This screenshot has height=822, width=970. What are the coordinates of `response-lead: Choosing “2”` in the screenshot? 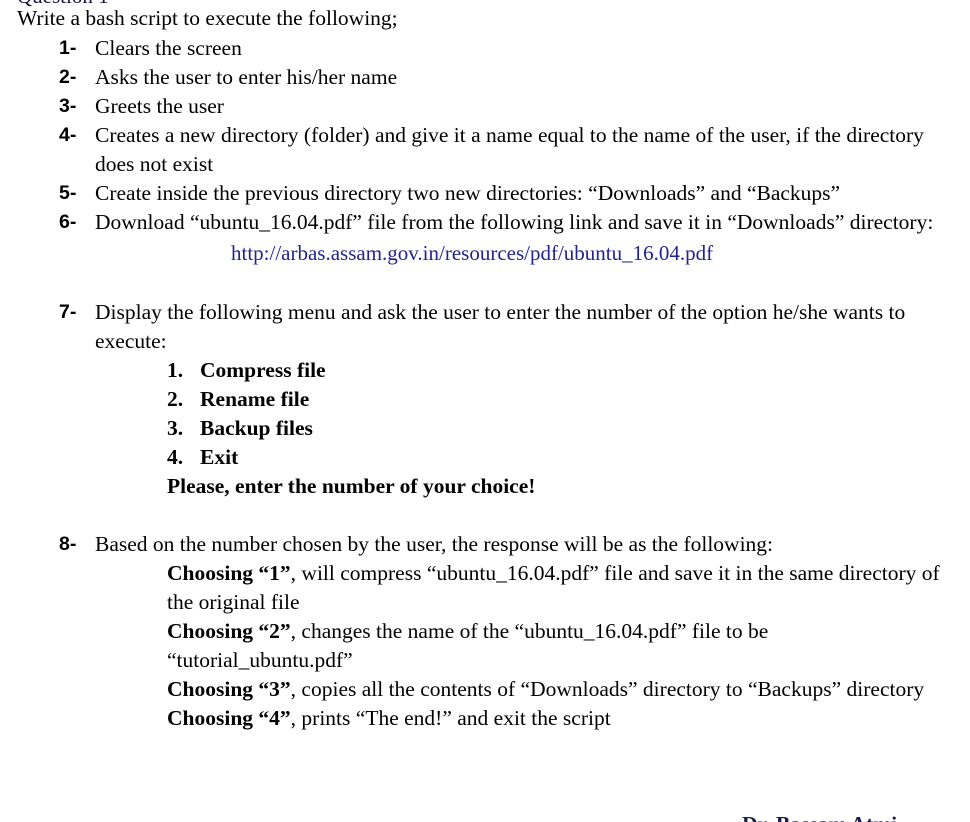 It's located at (229, 631).